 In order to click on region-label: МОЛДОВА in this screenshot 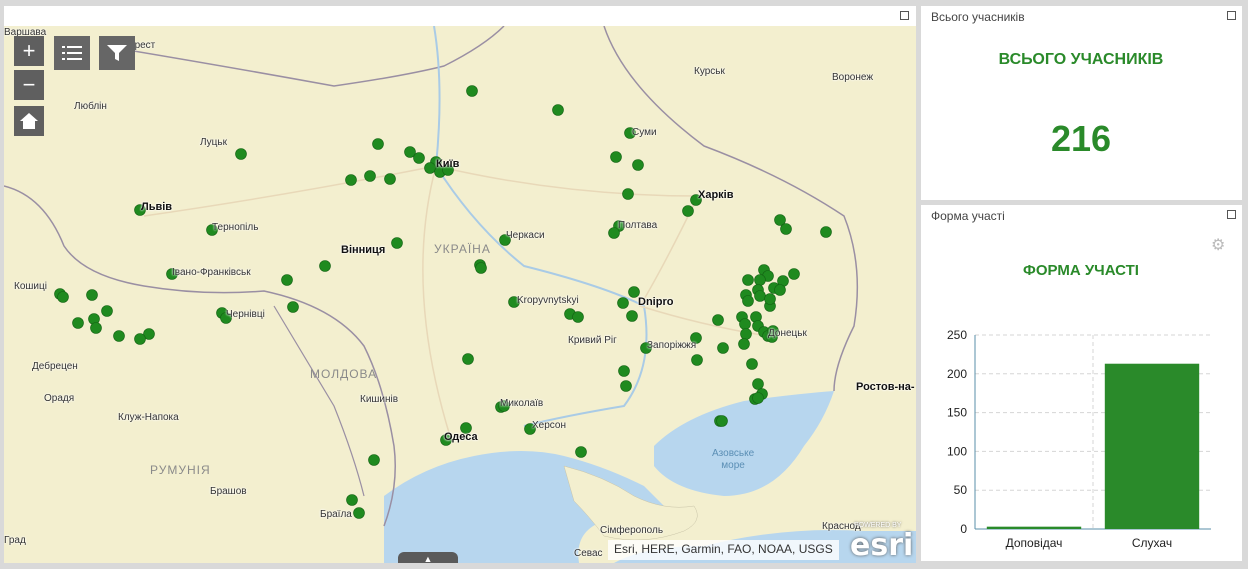, I will do `click(344, 374)`.